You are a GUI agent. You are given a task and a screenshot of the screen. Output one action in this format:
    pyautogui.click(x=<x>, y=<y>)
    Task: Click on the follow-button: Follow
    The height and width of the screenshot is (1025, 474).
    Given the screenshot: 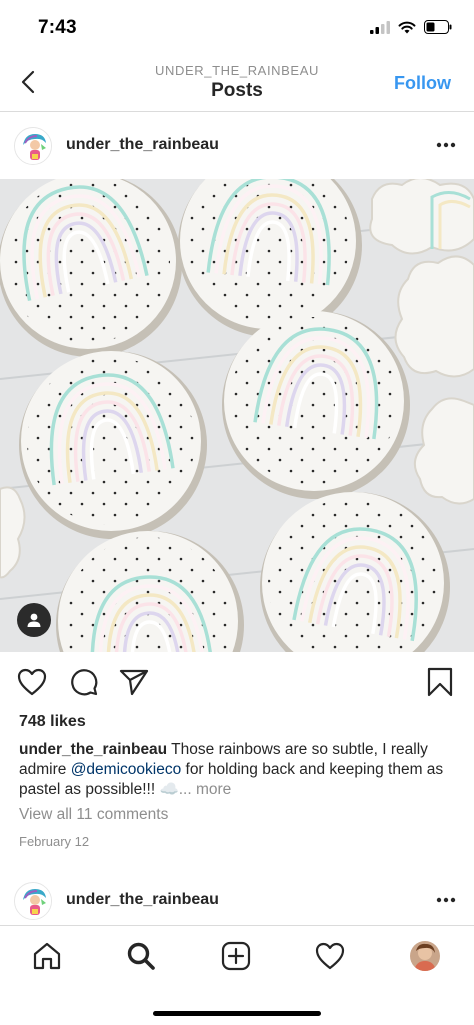 What is the action you would take?
    pyautogui.click(x=422, y=83)
    